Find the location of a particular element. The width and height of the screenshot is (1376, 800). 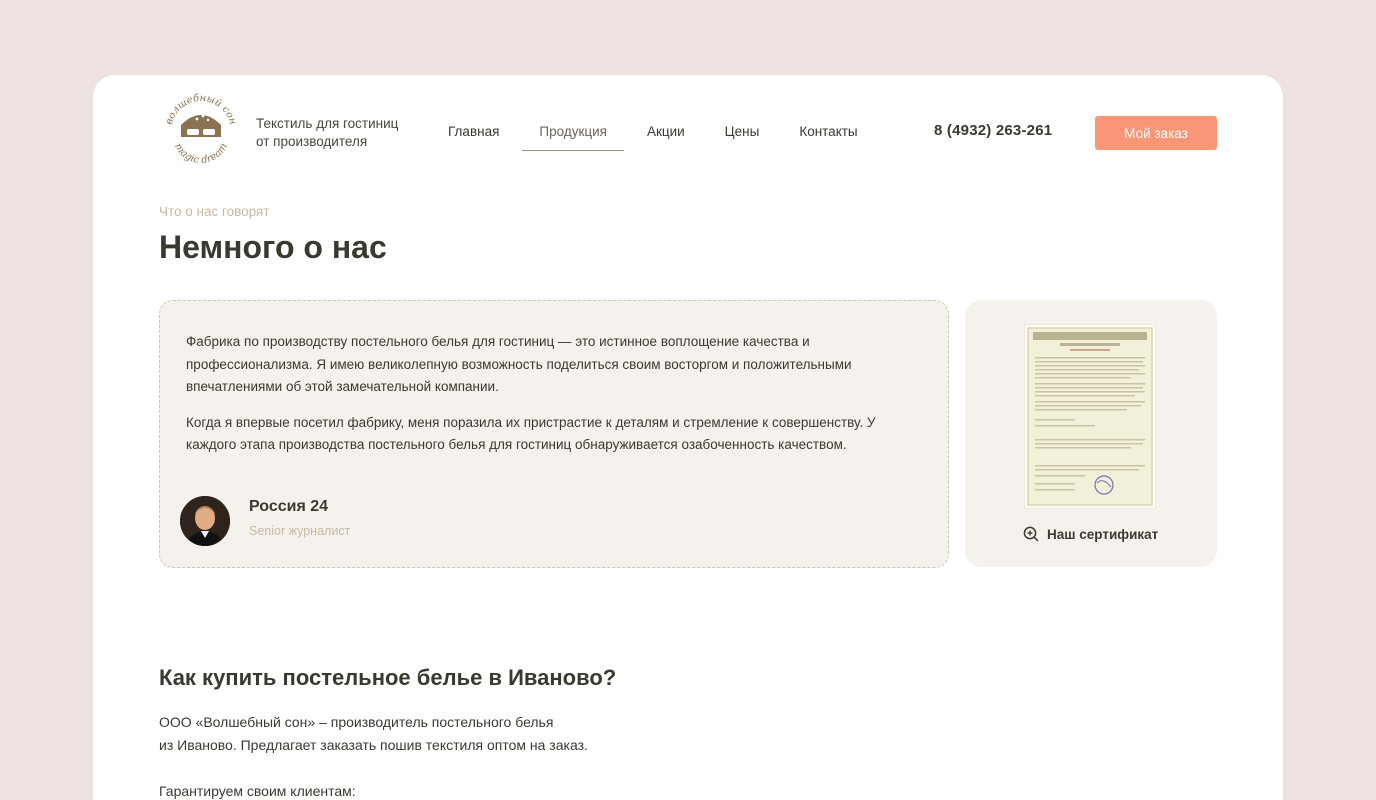

certificate-card: Наш сертификат is located at coordinates (1091, 433).